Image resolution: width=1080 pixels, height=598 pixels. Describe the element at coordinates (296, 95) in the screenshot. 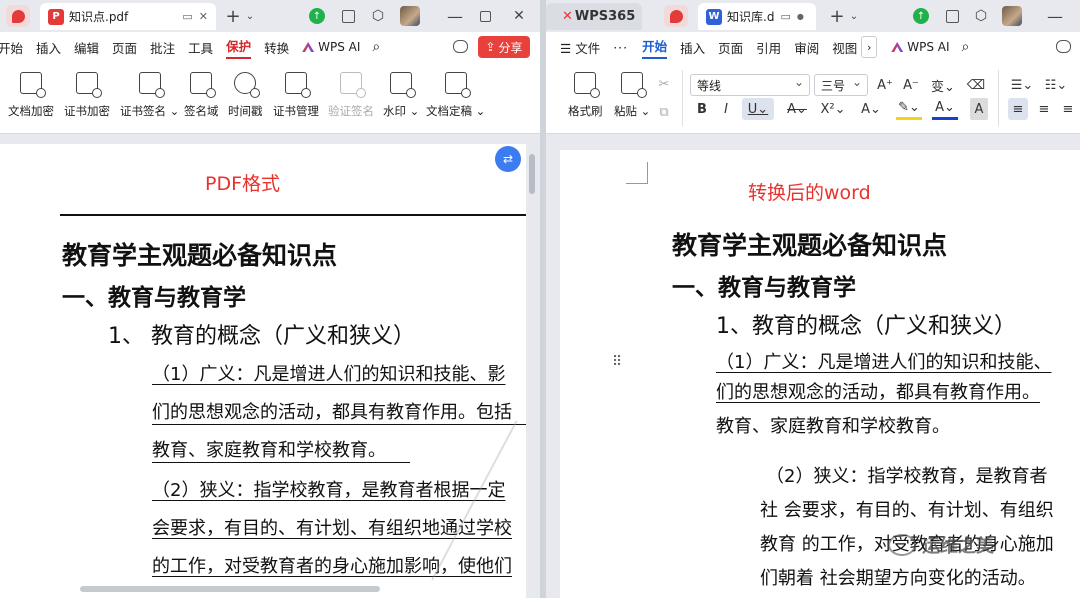

I see `certificate-manage-button: 证书管理` at that location.